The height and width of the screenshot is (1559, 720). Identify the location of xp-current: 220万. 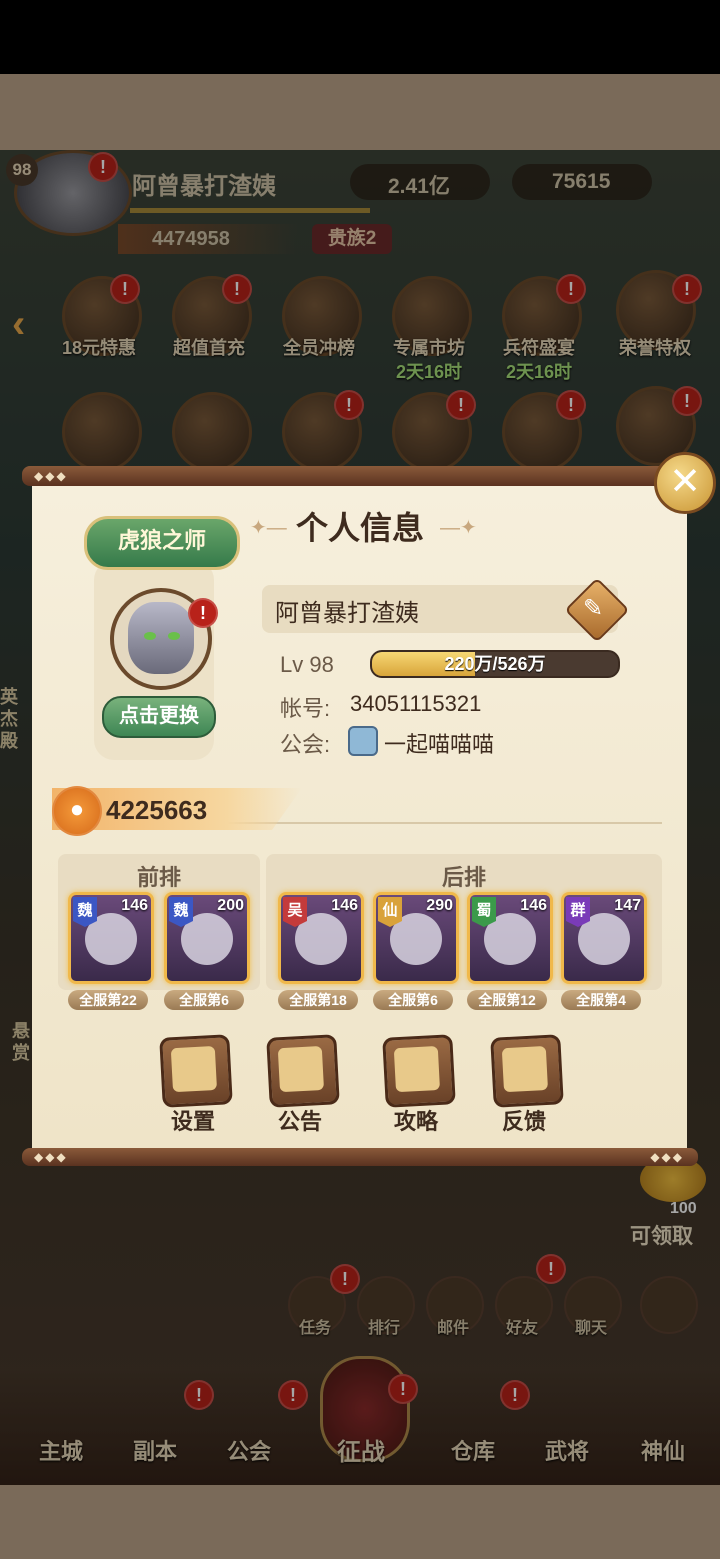
(468, 664).